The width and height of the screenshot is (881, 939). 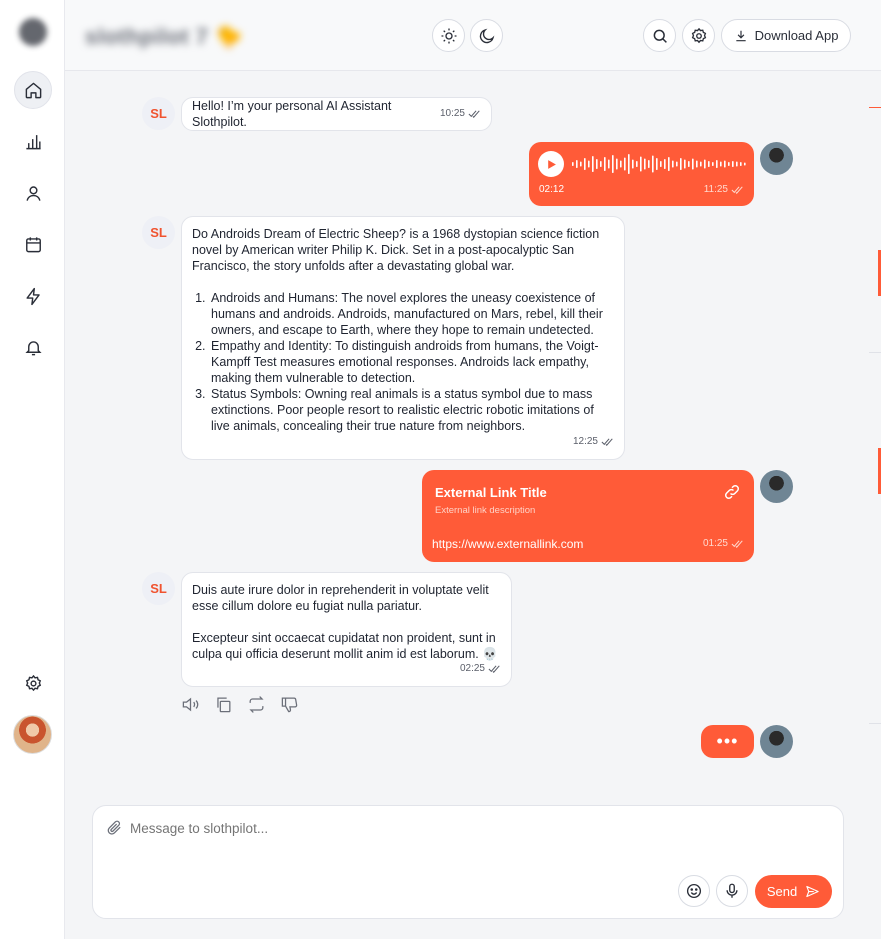 What do you see at coordinates (793, 891) in the screenshot?
I see `send-button: Send` at bounding box center [793, 891].